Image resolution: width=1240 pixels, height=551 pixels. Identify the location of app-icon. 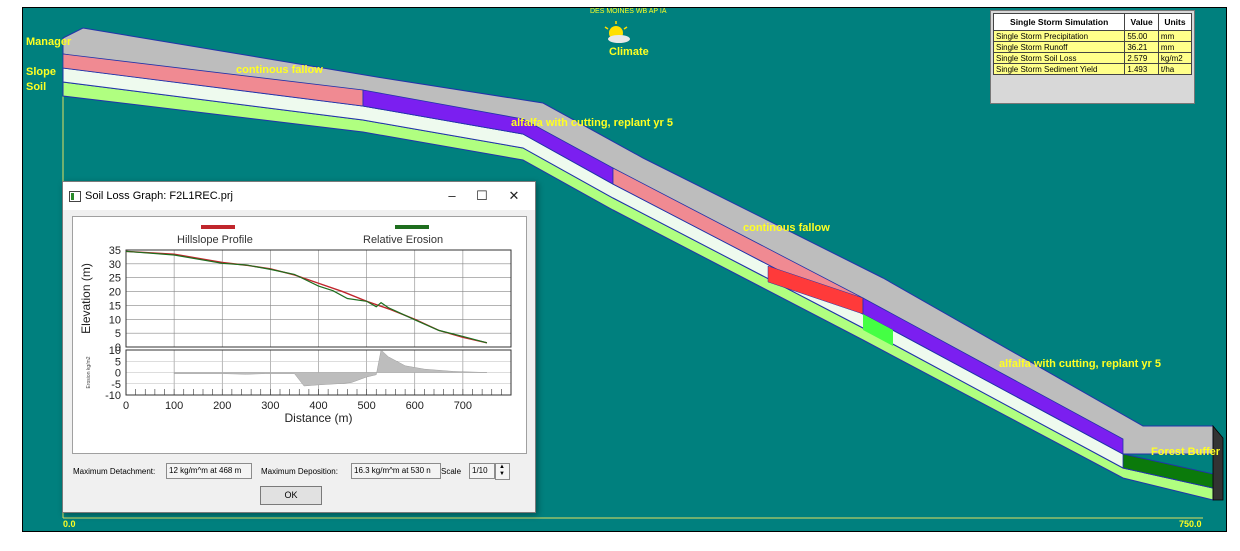
(75, 196).